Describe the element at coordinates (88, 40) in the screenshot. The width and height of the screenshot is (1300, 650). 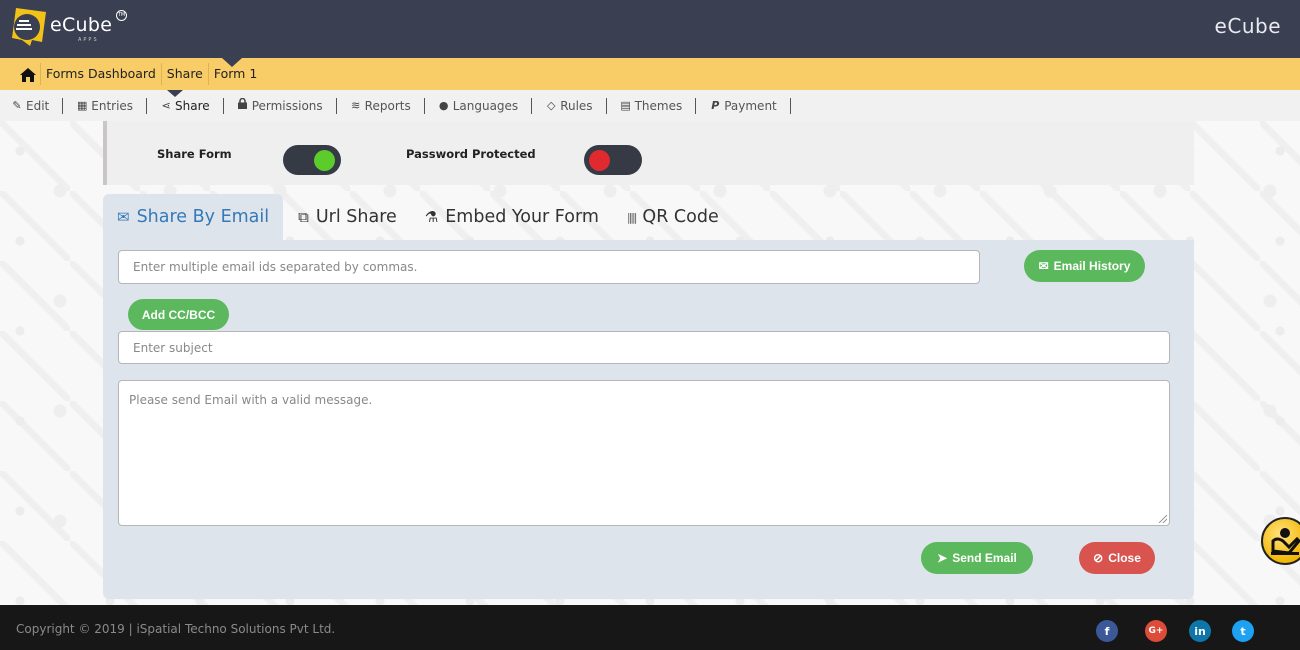
I see `logo-subtext: APPS` at that location.